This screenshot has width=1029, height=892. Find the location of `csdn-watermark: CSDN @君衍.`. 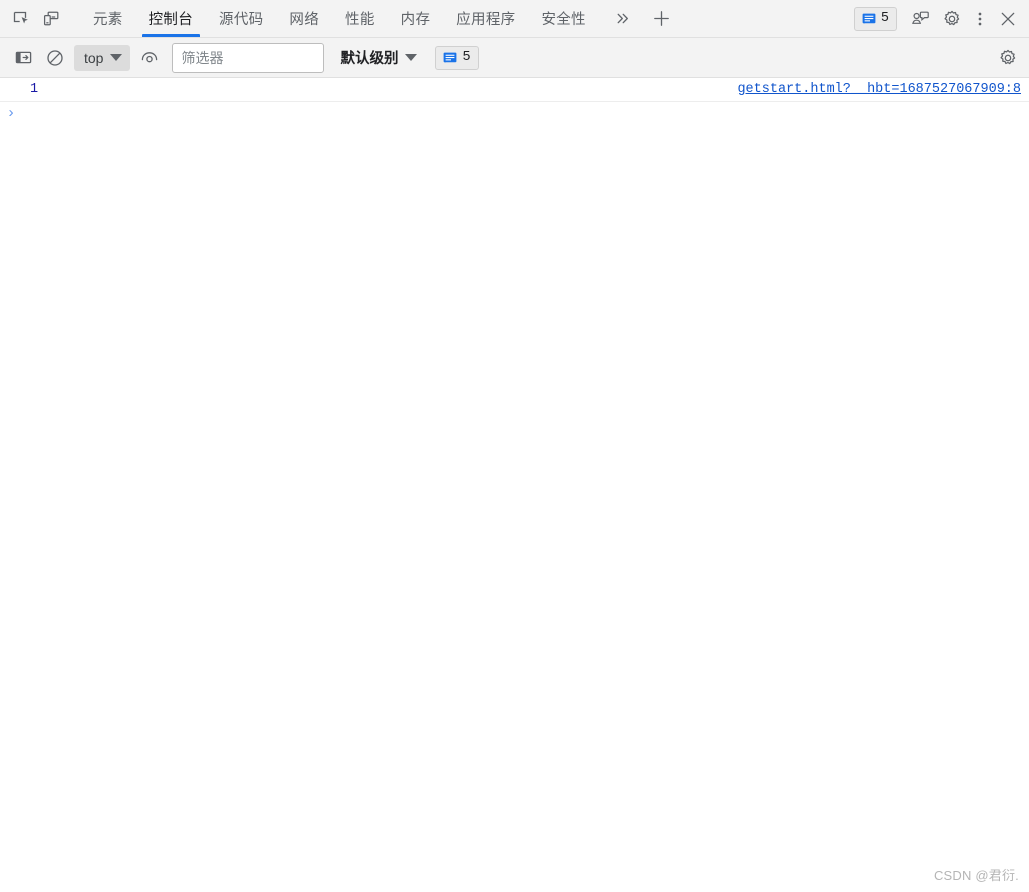

csdn-watermark: CSDN @君衍. is located at coordinates (976, 875).